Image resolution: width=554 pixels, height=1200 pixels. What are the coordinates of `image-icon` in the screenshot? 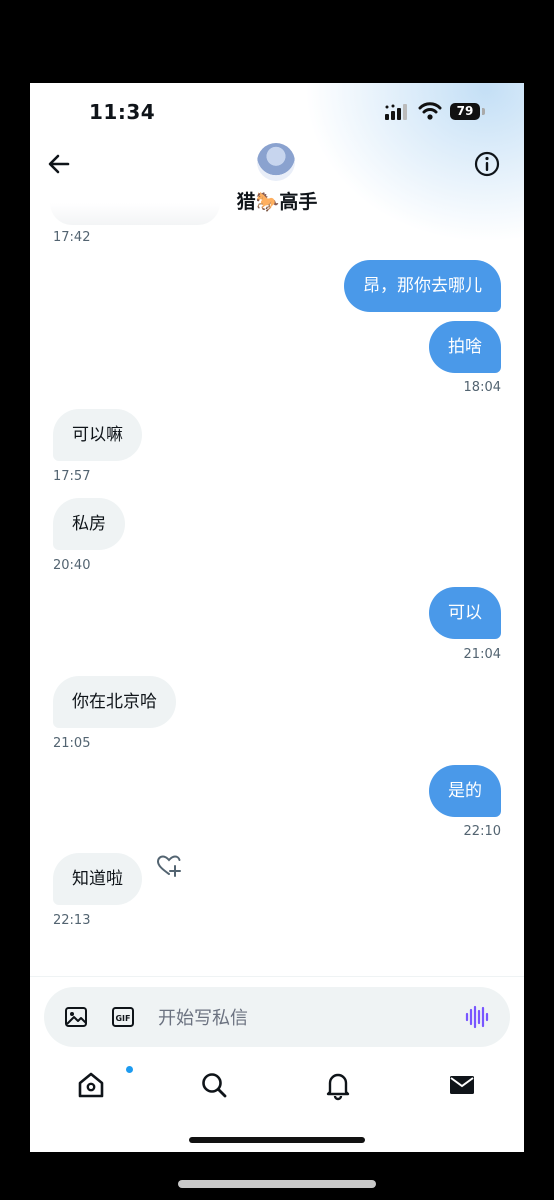 It's located at (76, 1017).